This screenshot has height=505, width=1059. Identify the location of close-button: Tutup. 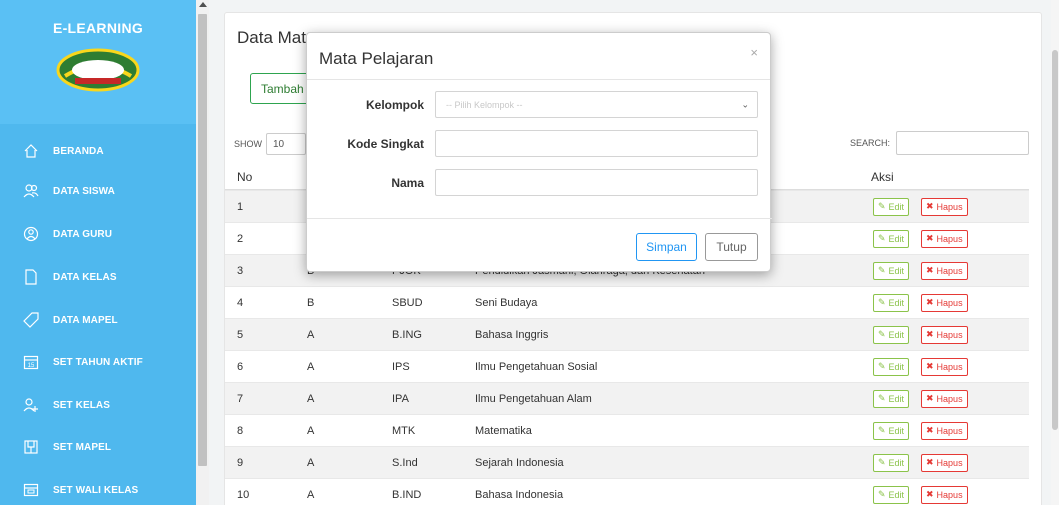
(731, 247).